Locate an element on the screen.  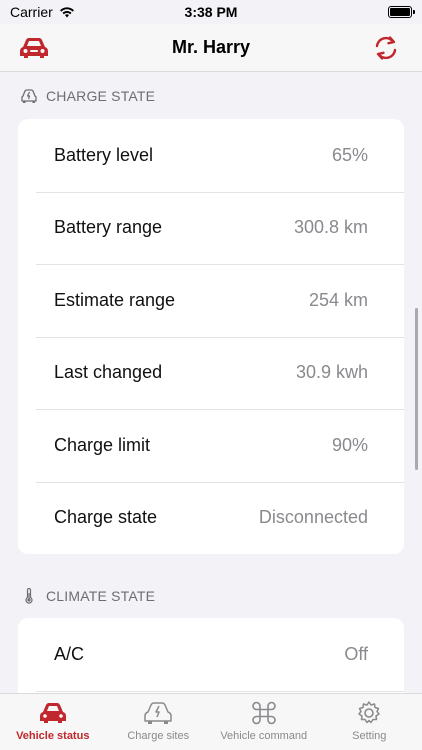
charge-state-value: Disconnected is located at coordinates (313, 517).